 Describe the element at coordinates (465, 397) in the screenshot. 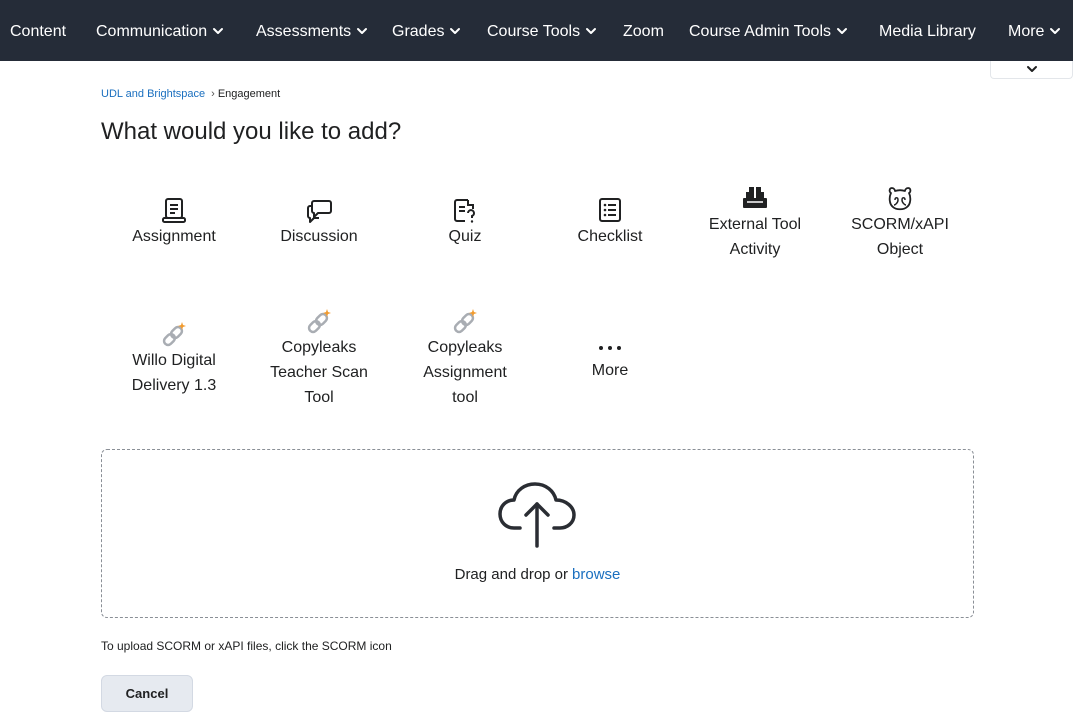

I see `tile-label: tool` at that location.